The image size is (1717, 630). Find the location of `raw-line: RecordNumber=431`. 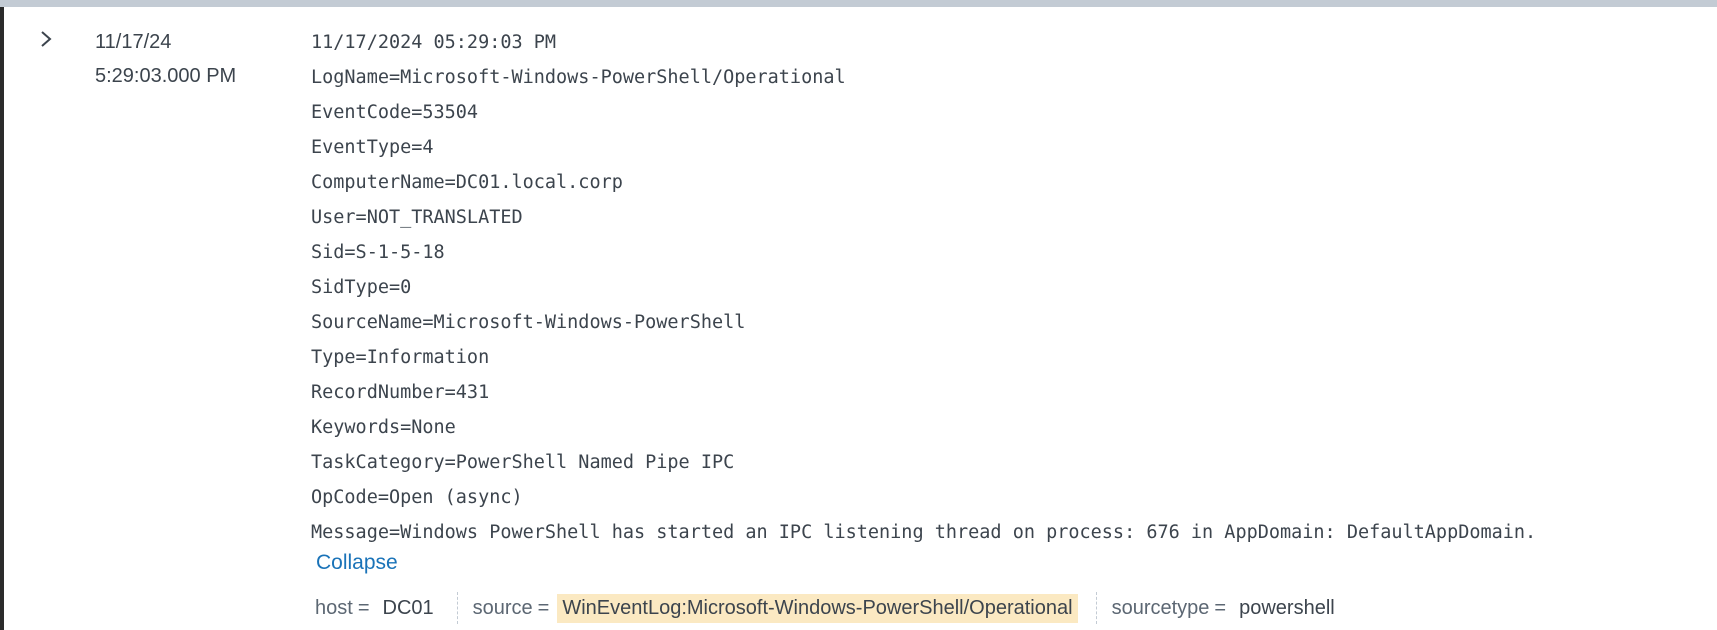

raw-line: RecordNumber=431 is located at coordinates (400, 392).